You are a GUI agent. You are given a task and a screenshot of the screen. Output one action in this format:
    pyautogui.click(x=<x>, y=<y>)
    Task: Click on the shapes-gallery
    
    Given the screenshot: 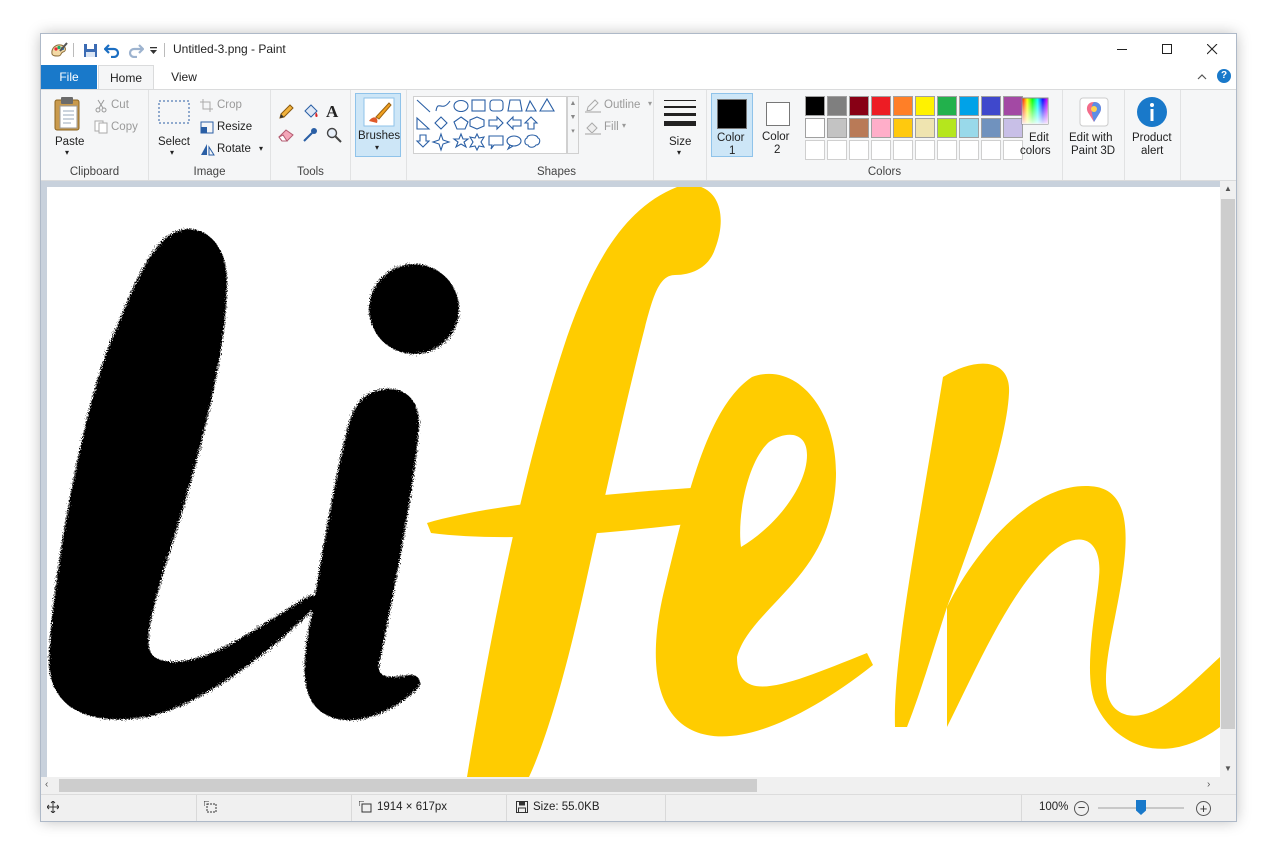 What is the action you would take?
    pyautogui.click(x=490, y=125)
    